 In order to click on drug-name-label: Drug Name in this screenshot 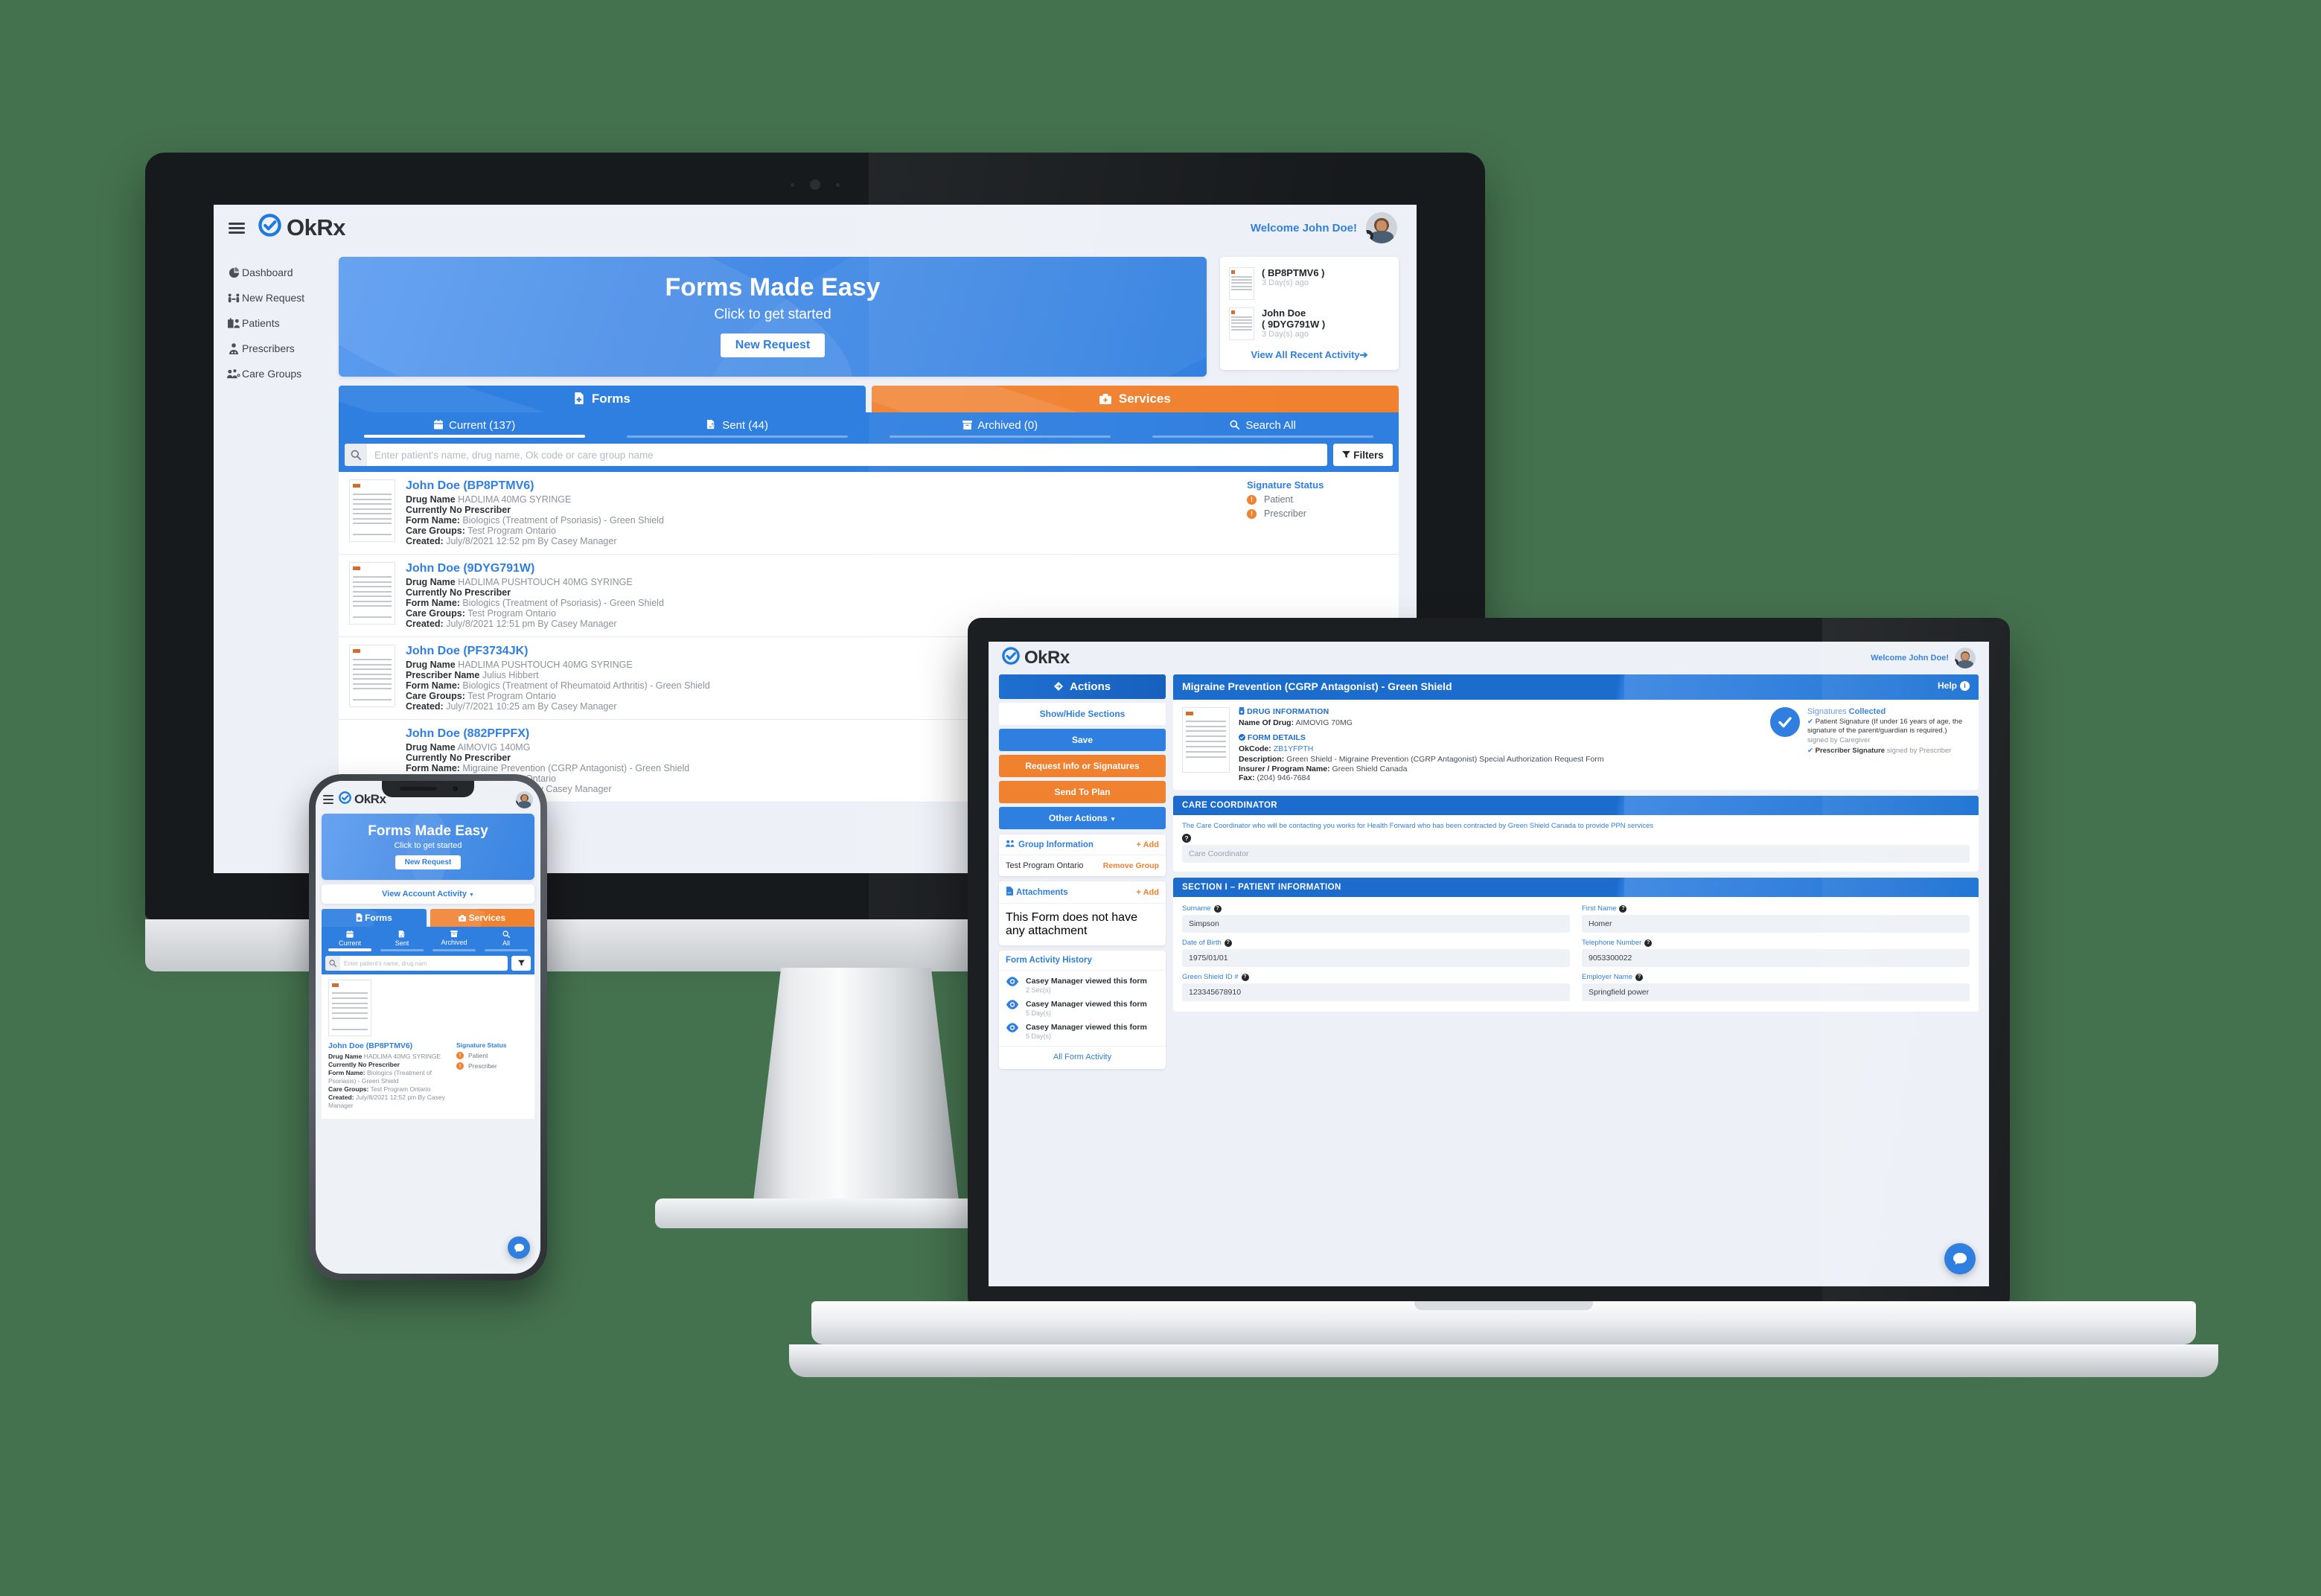, I will do `click(431, 665)`.